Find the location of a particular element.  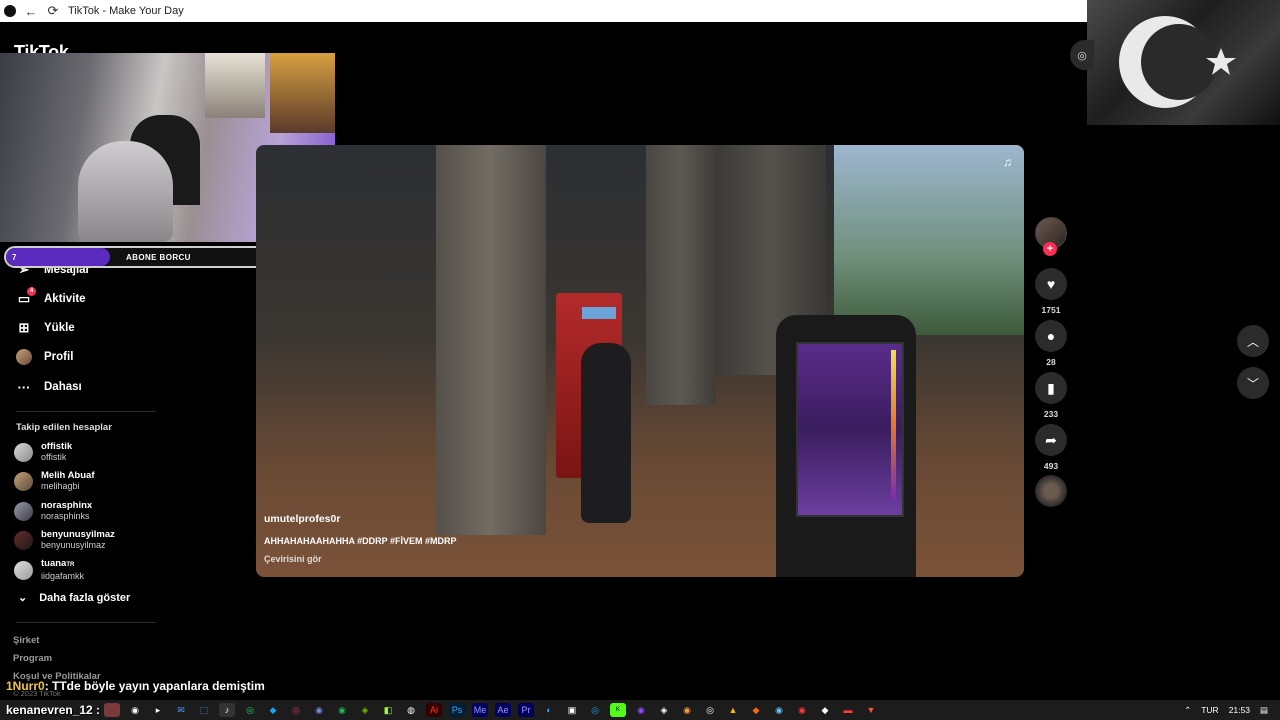

sidebar-item-more: ··· Dahası is located at coordinates (49, 387).